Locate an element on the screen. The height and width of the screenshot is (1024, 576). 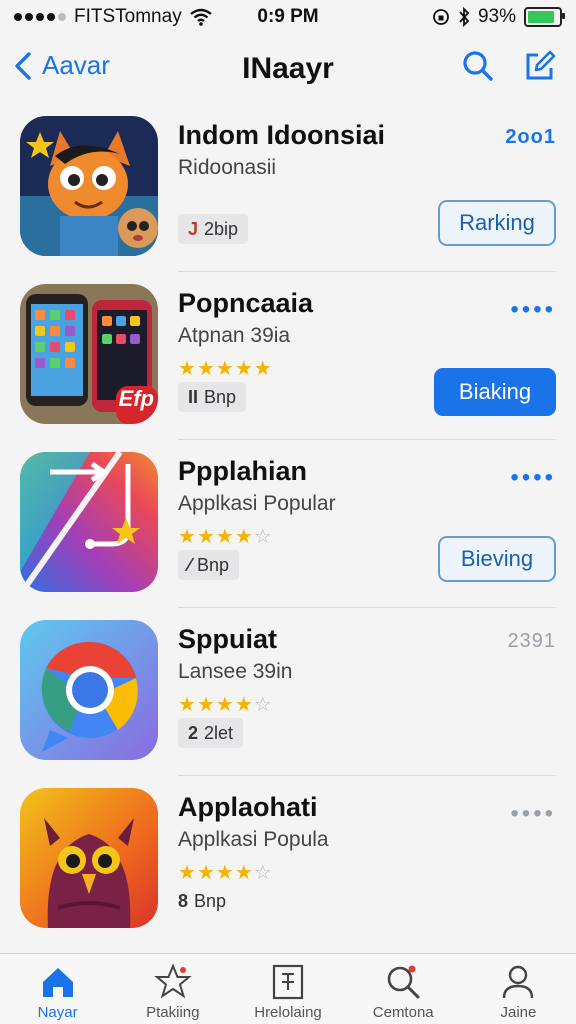
tab-label: Ptakiing is located at coordinates (173, 1012).